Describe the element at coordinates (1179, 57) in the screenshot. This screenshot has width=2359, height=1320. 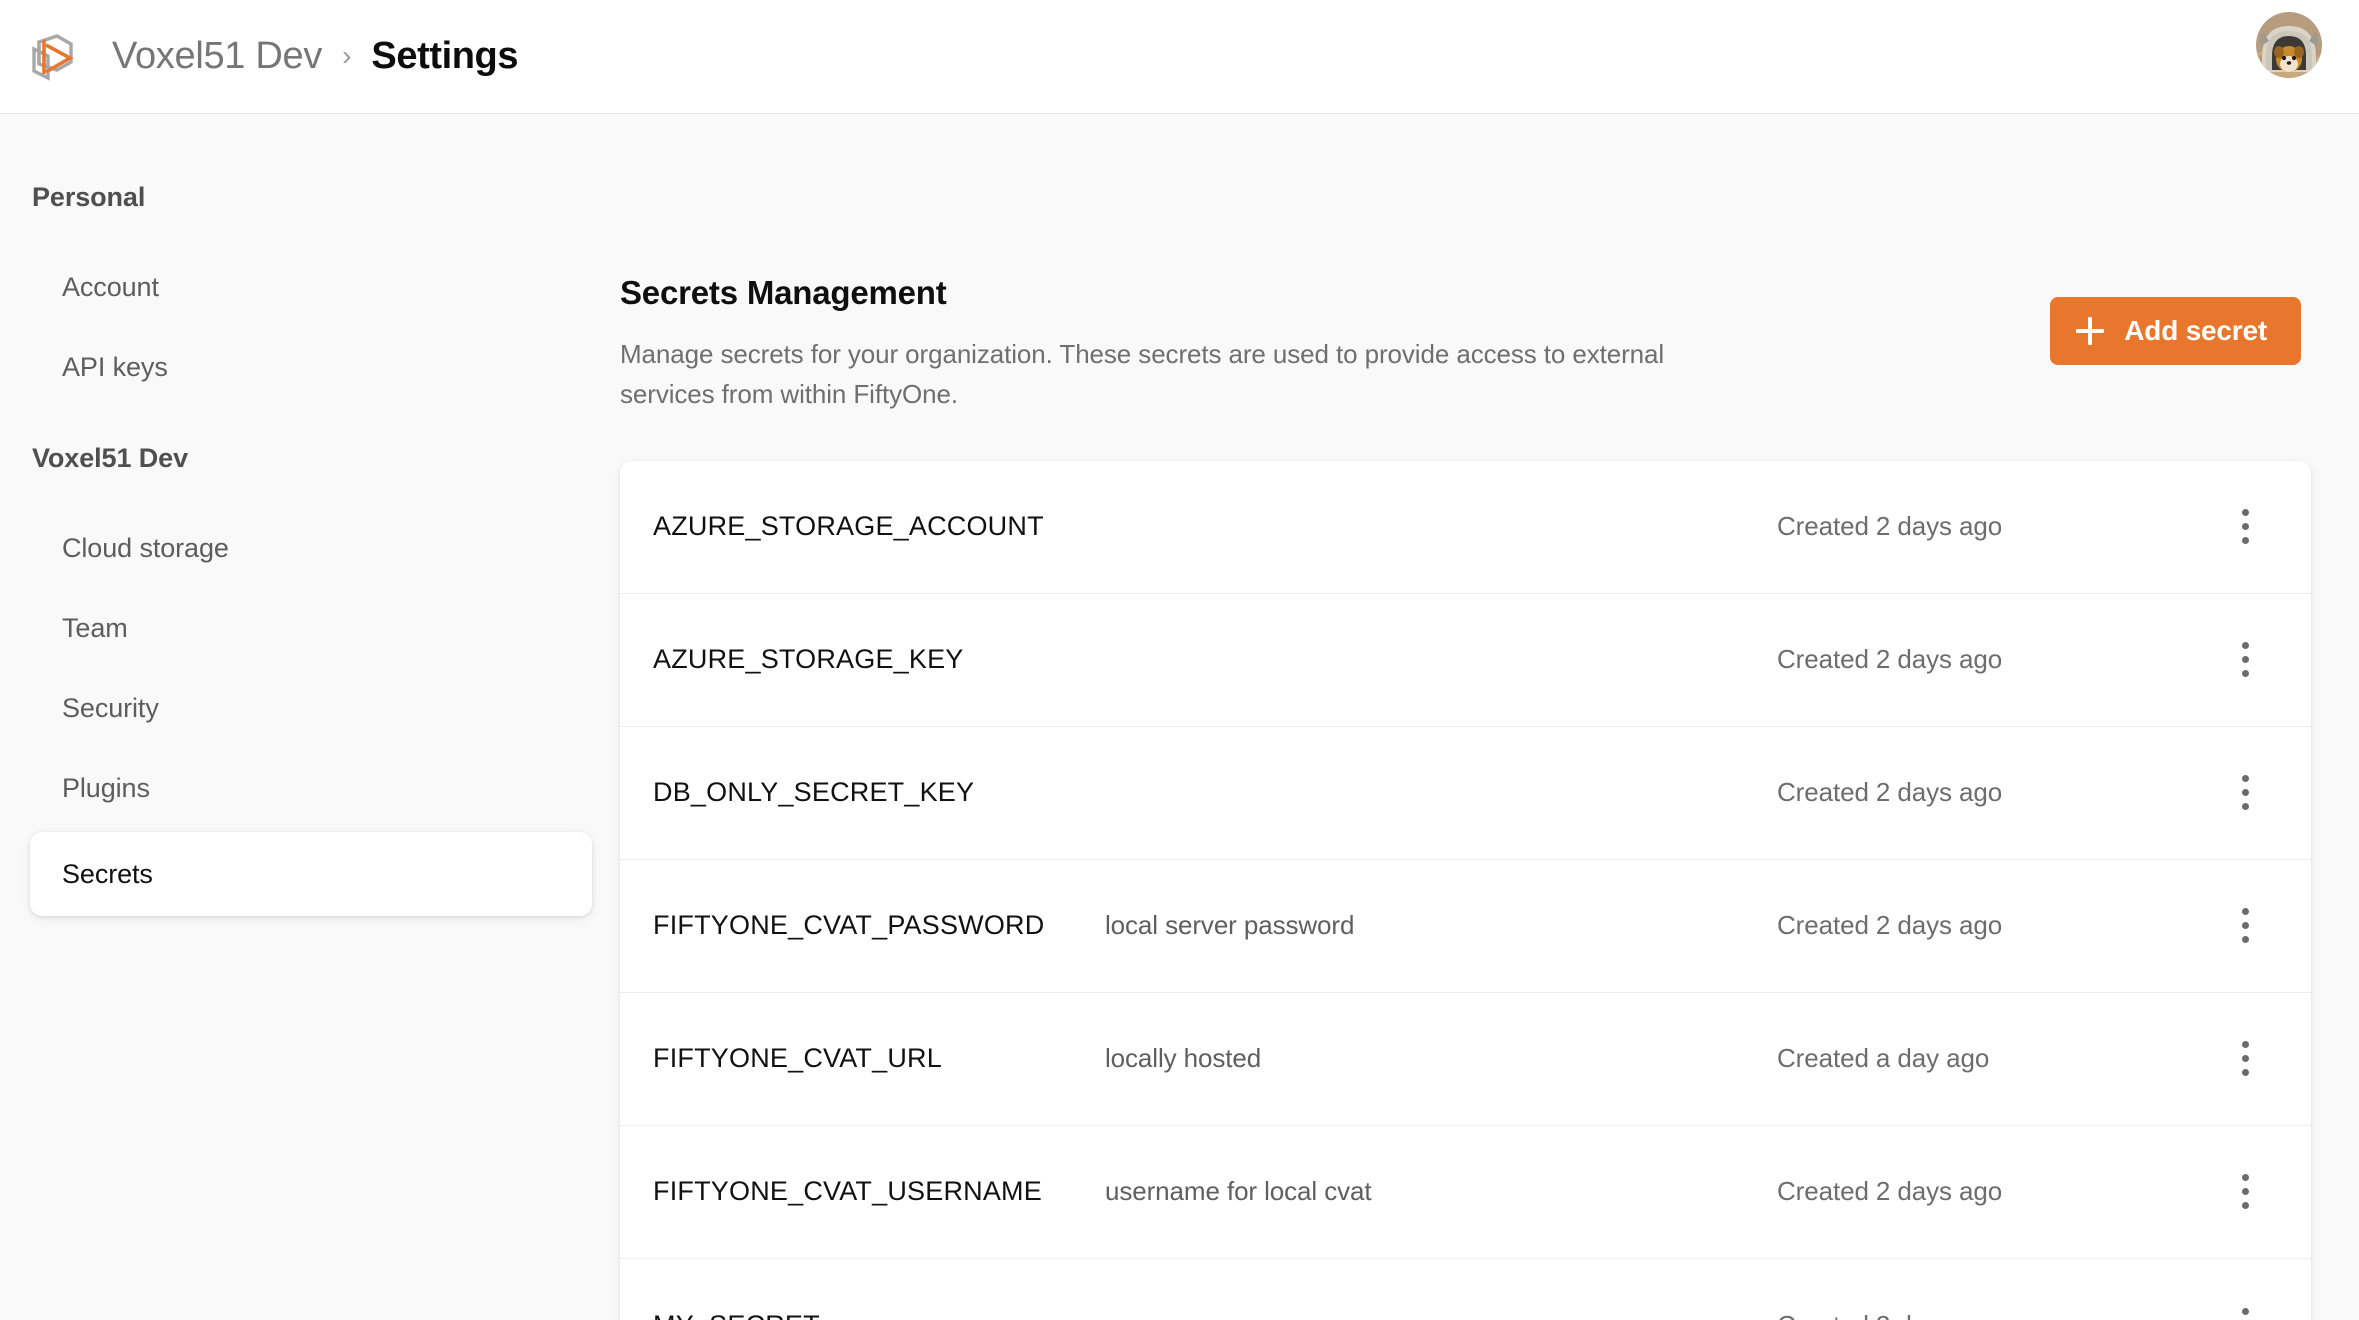
I see `top-bar: Voxel51 Dev › Settings` at that location.